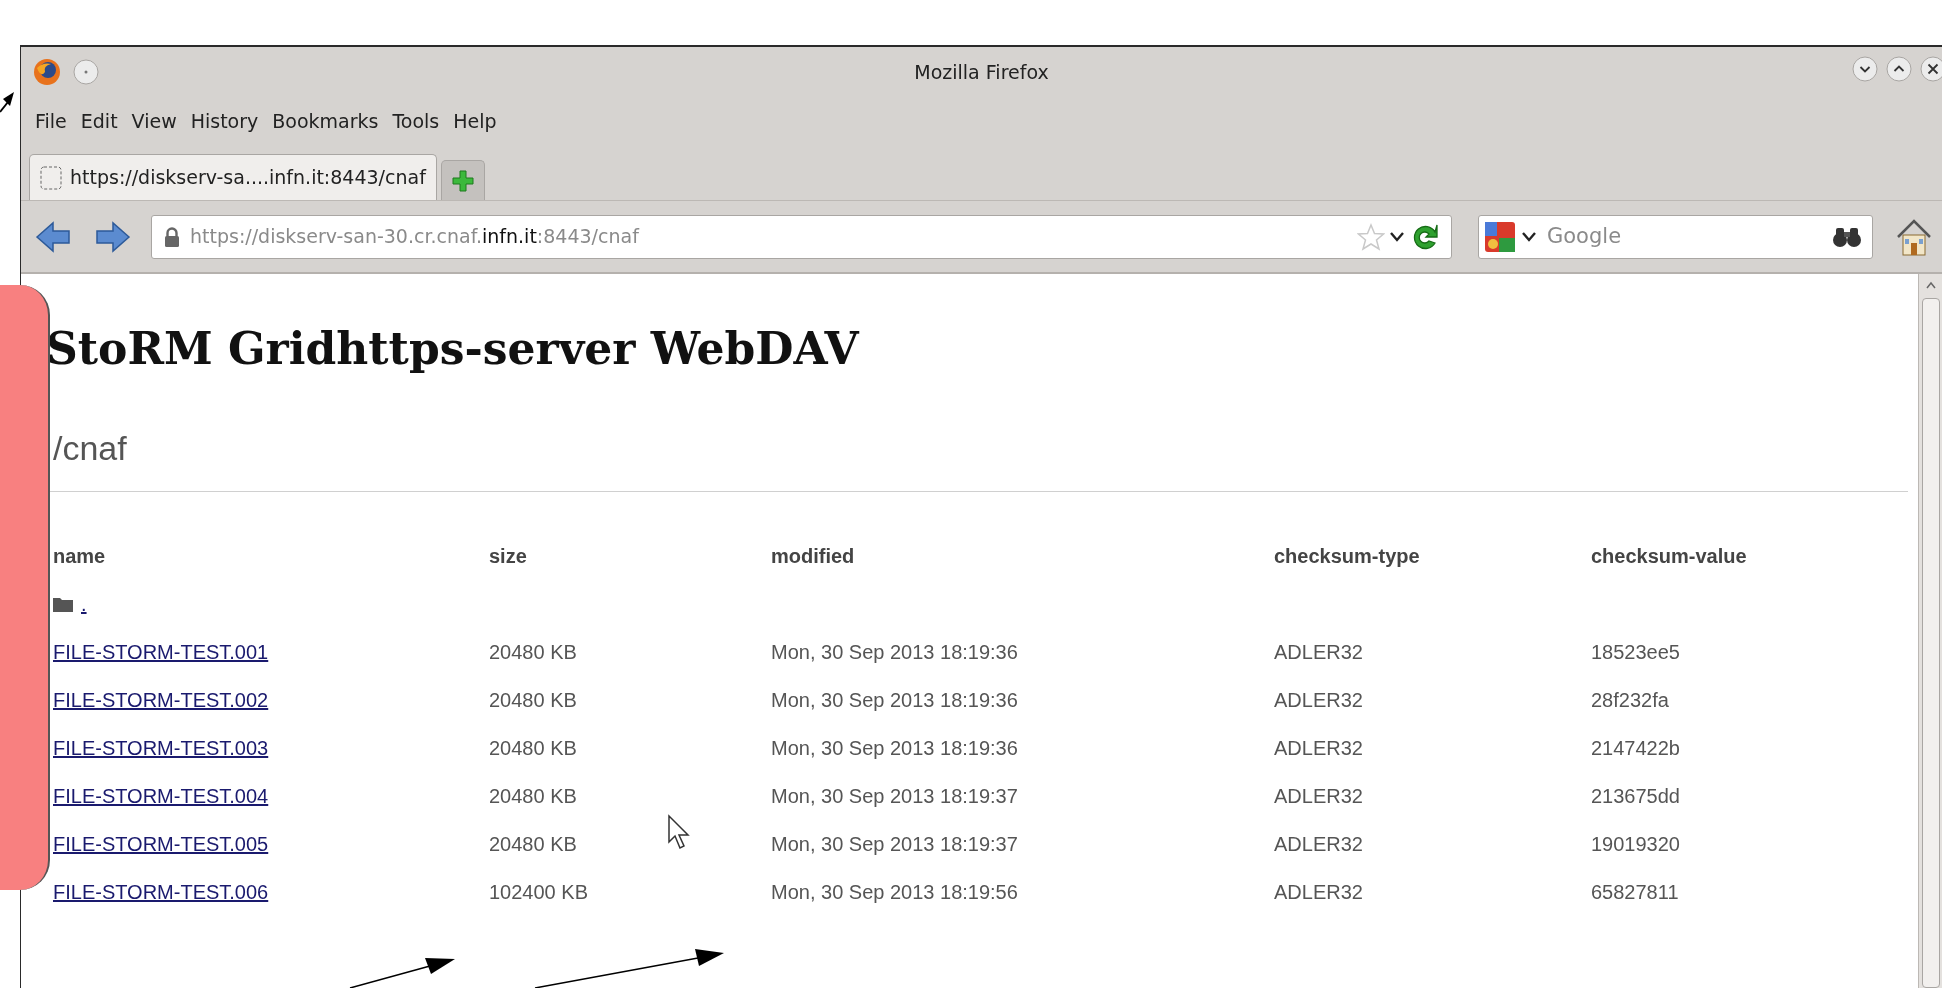 Image resolution: width=1942 pixels, height=988 pixels. What do you see at coordinates (1635, 748) in the screenshot?
I see `table-cell: 2147422b` at bounding box center [1635, 748].